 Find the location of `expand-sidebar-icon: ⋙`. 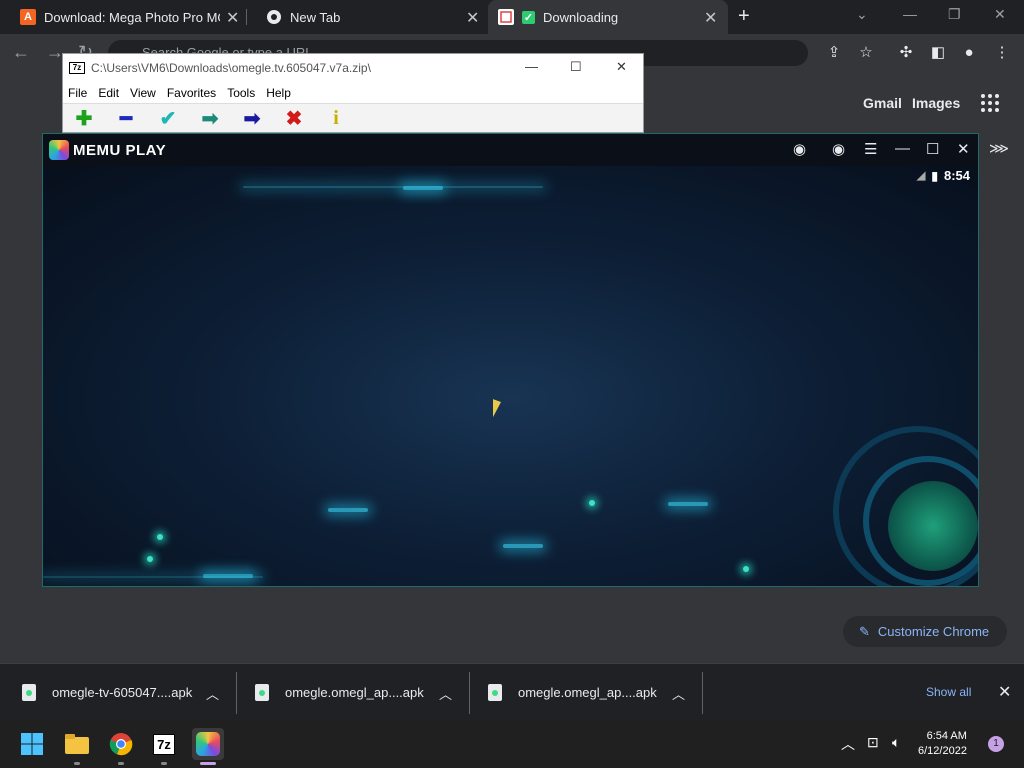

expand-sidebar-icon: ⋙ is located at coordinates (999, 148).